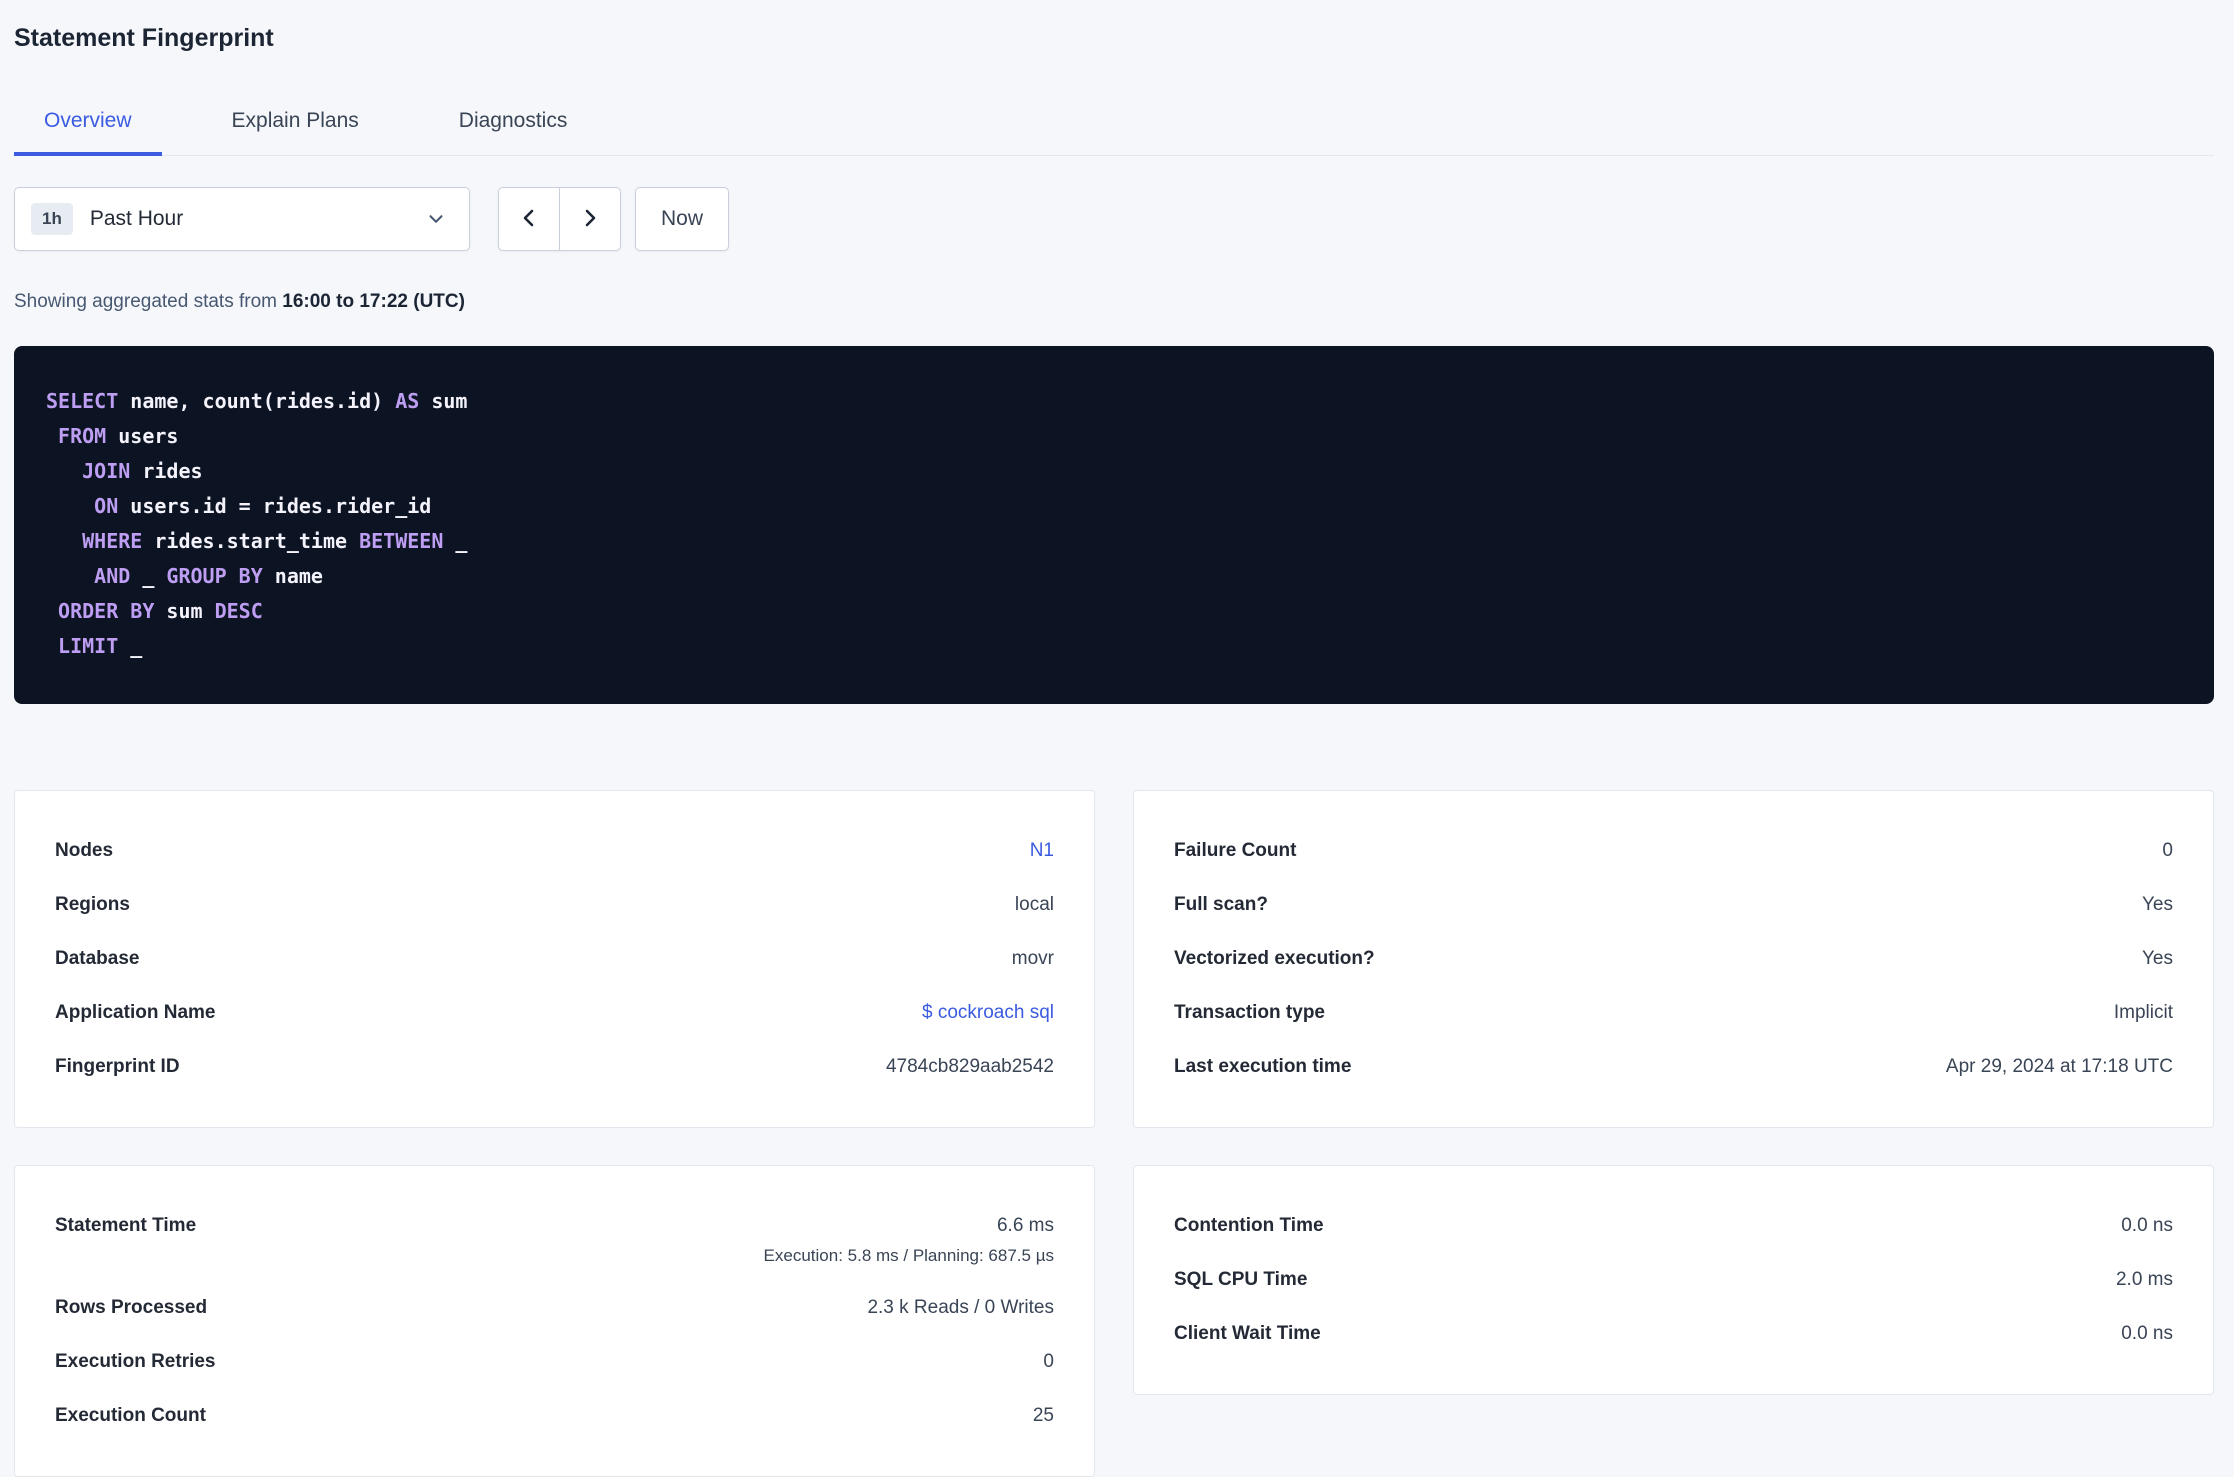 The width and height of the screenshot is (2234, 1477). I want to click on card-row: Regions local, so click(554, 905).